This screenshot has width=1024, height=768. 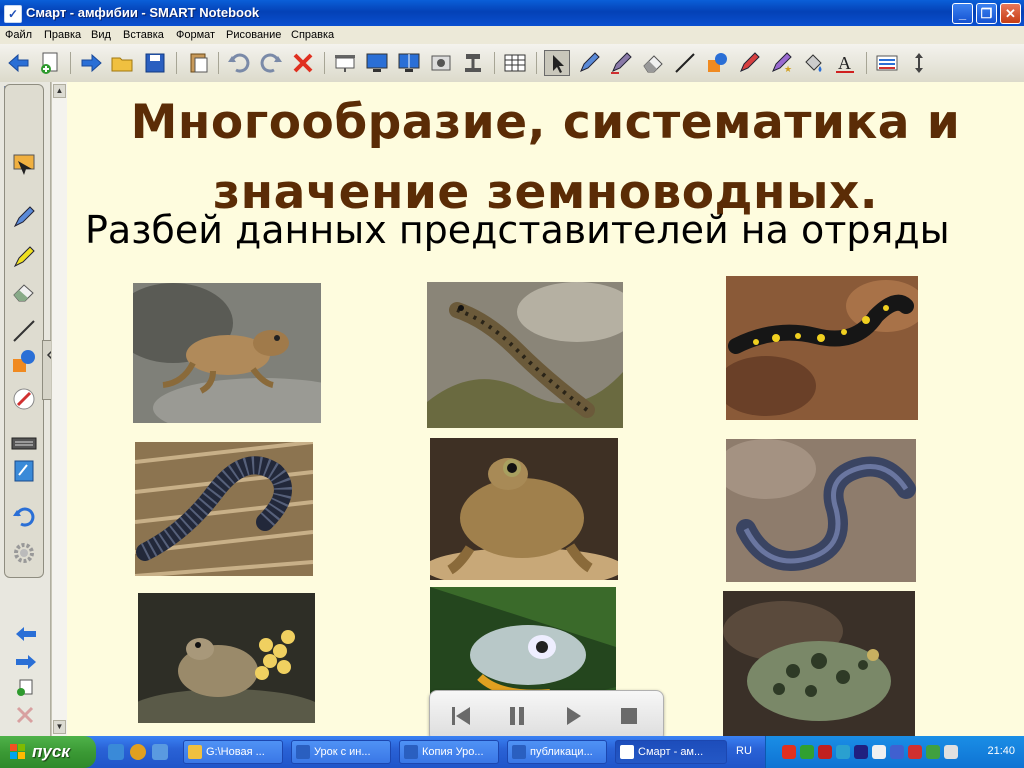 I want to click on full-screen-icon, so click(x=377, y=63).